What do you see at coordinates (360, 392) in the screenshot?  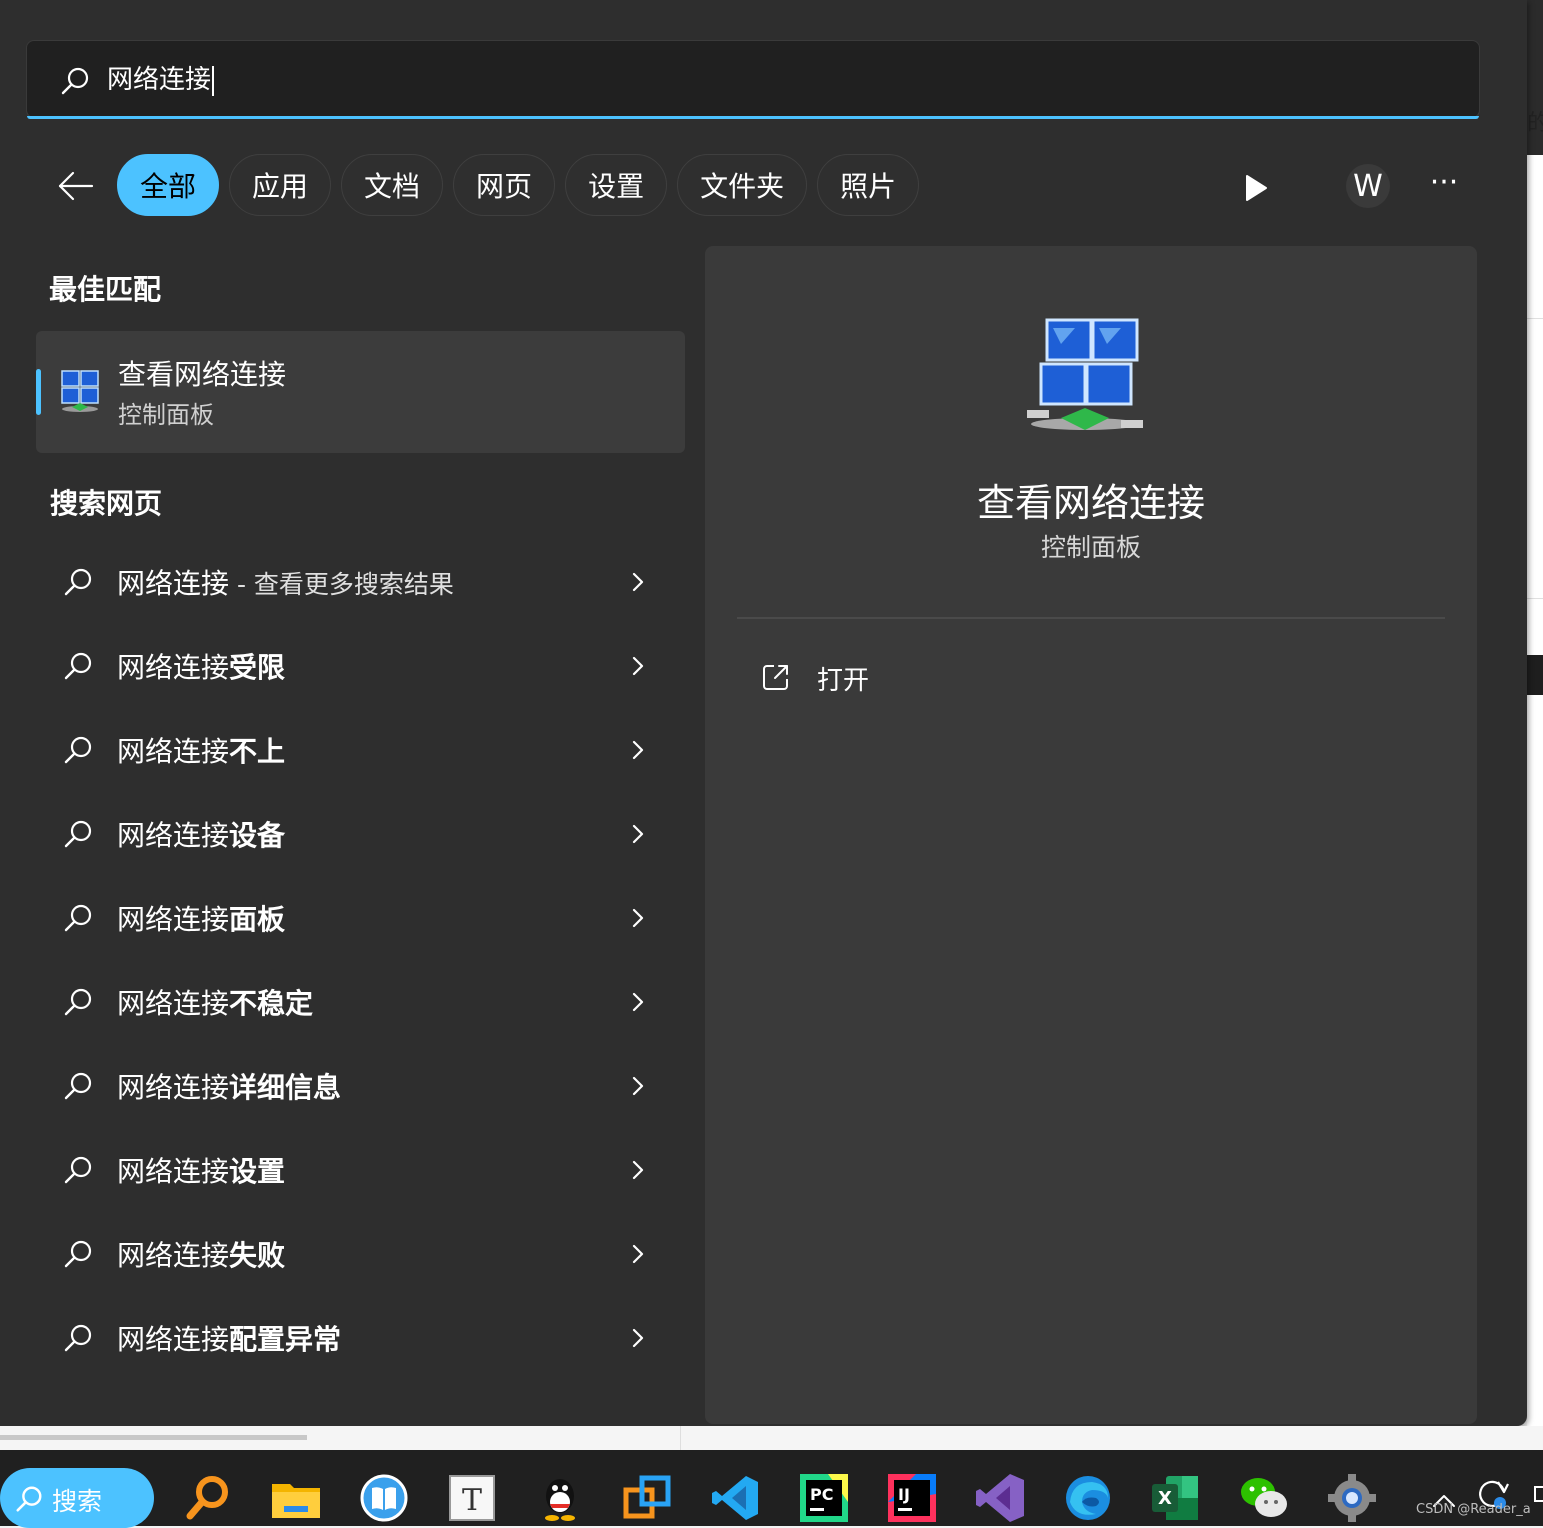 I see `best-match-result: 查看网络连接 控制面板` at bounding box center [360, 392].